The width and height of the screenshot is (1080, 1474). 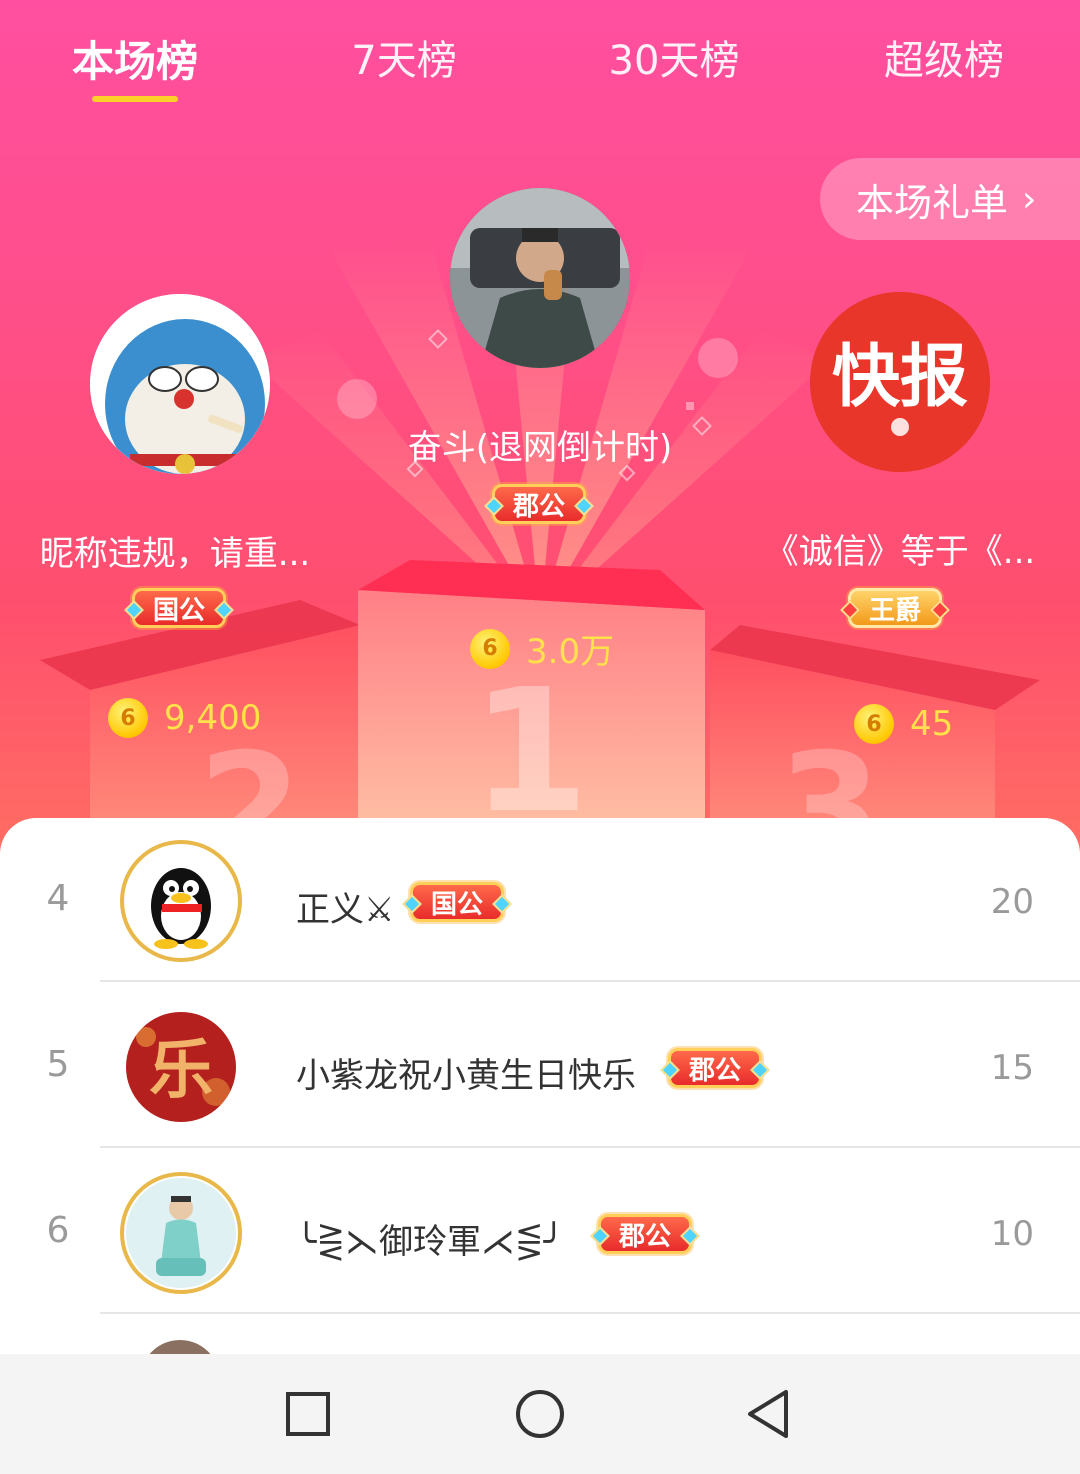 What do you see at coordinates (1012, 902) in the screenshot?
I see `list-item-score: 20` at bounding box center [1012, 902].